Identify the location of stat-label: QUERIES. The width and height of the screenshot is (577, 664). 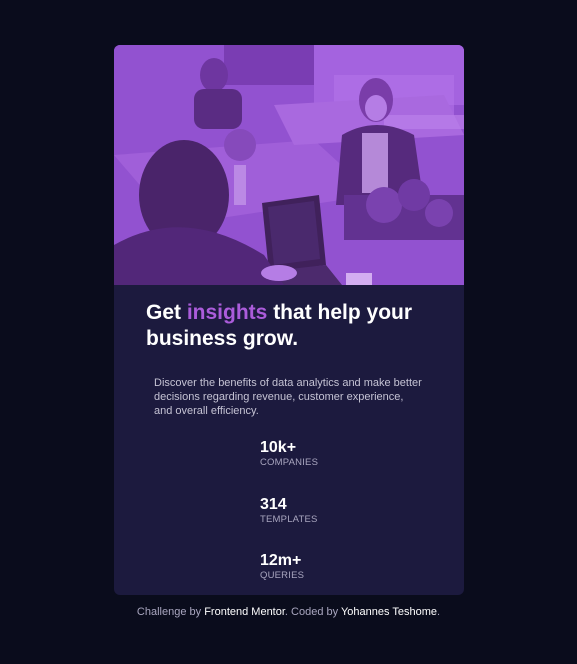
(282, 575).